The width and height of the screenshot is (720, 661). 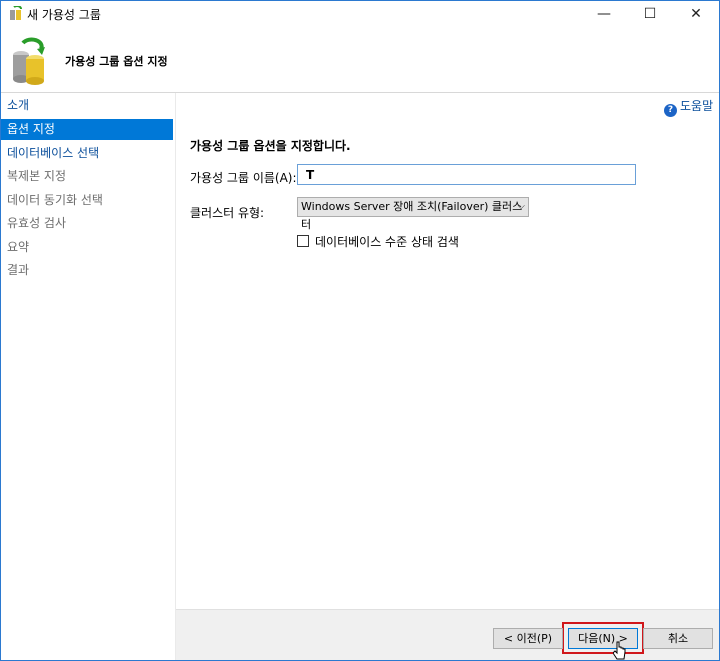 I want to click on help-label: 도움말, so click(x=697, y=106).